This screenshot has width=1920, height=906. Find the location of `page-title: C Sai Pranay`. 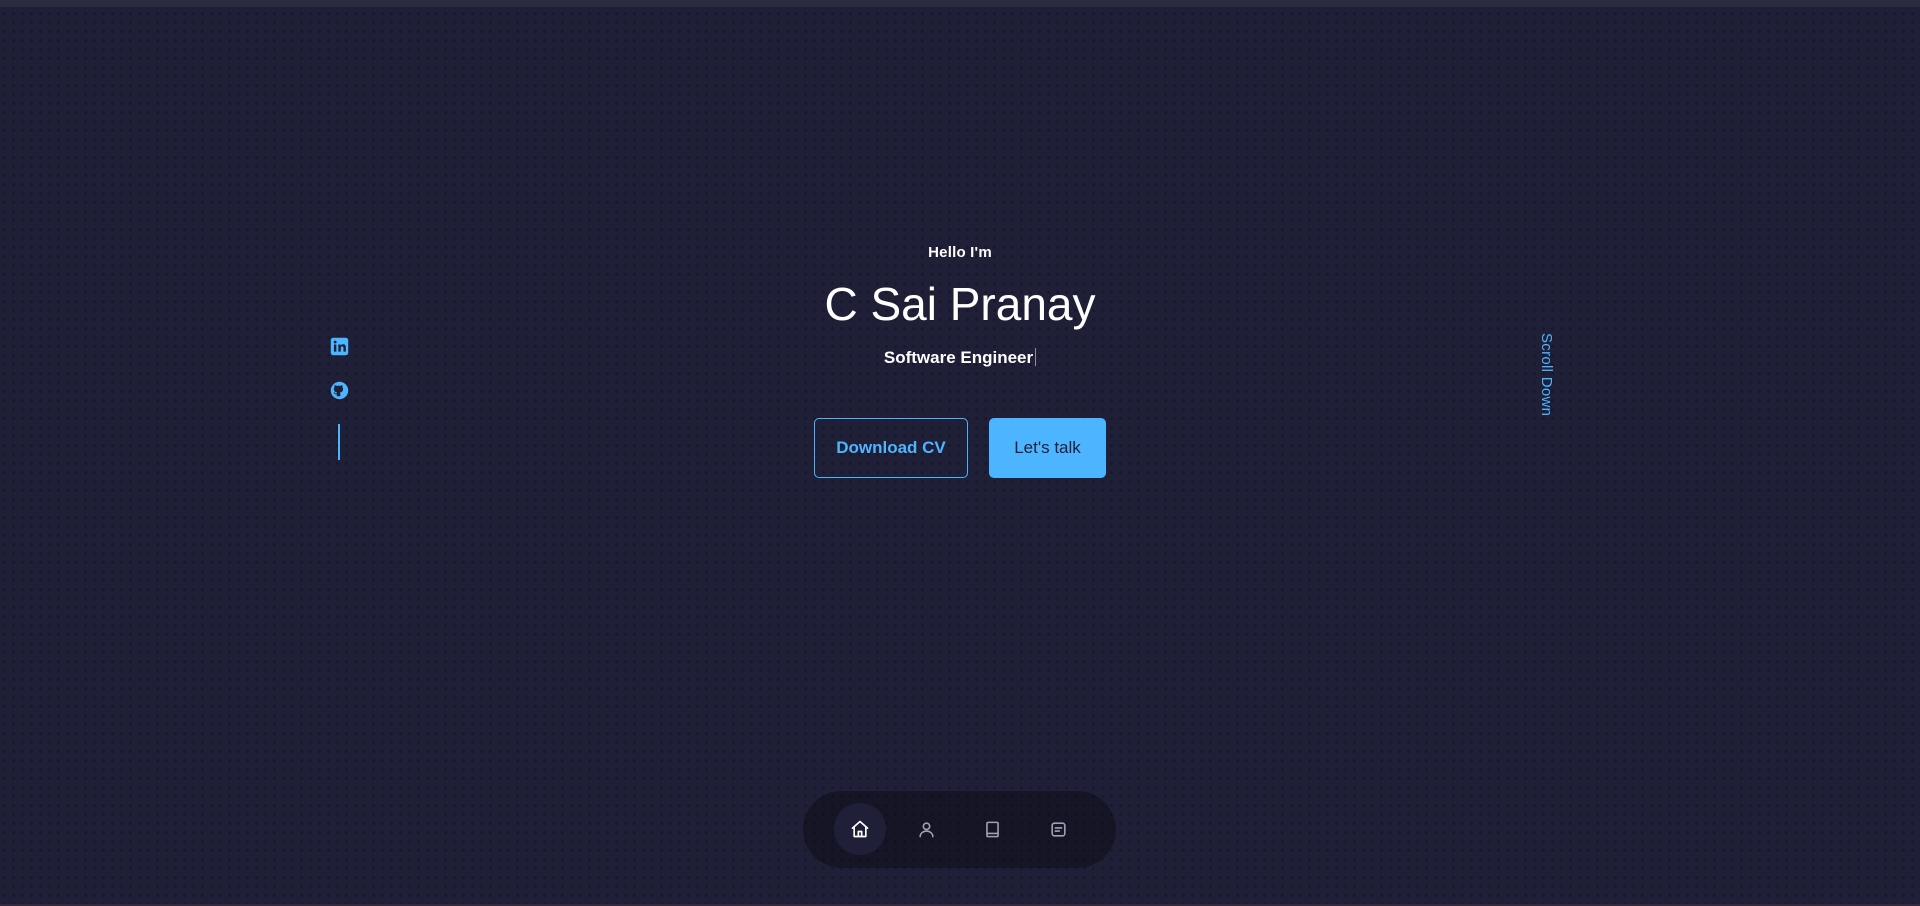

page-title: C Sai Pranay is located at coordinates (960, 304).